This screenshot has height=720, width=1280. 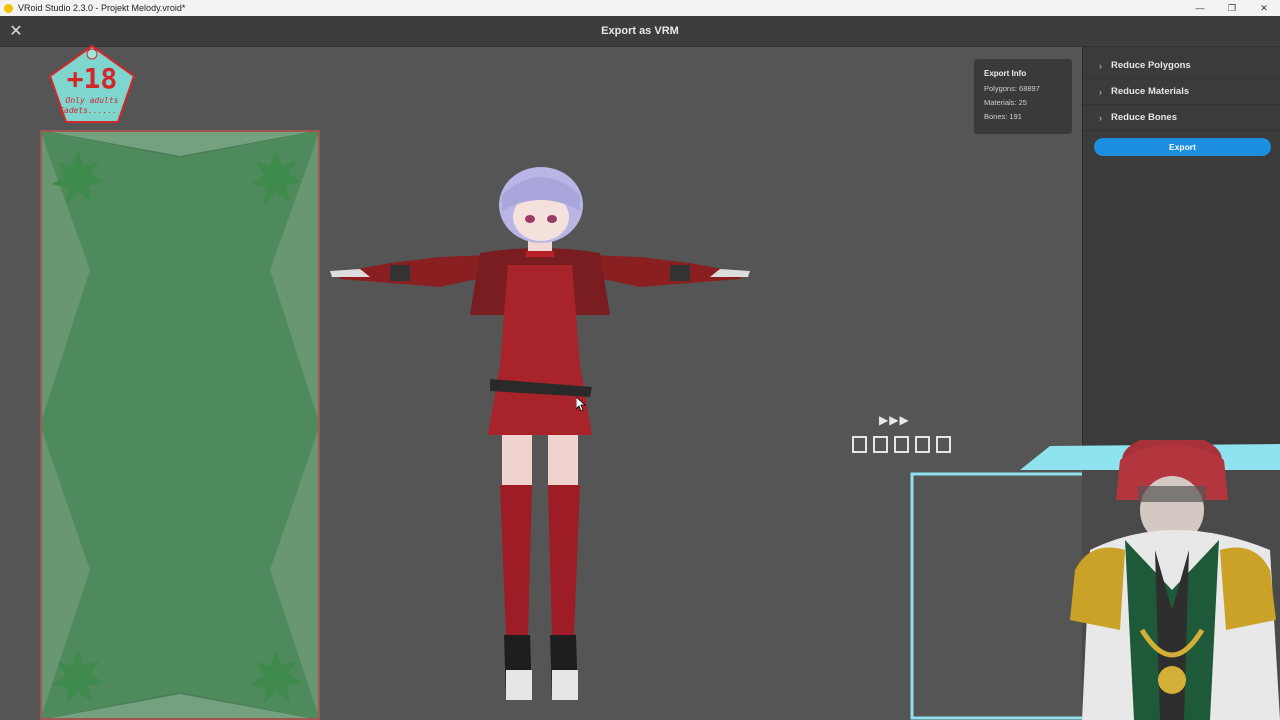 I want to click on materials-count: Materials: 25, so click(x=1005, y=102).